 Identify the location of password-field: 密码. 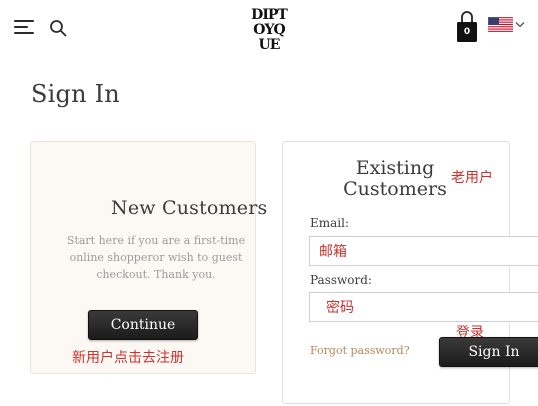
(423, 307).